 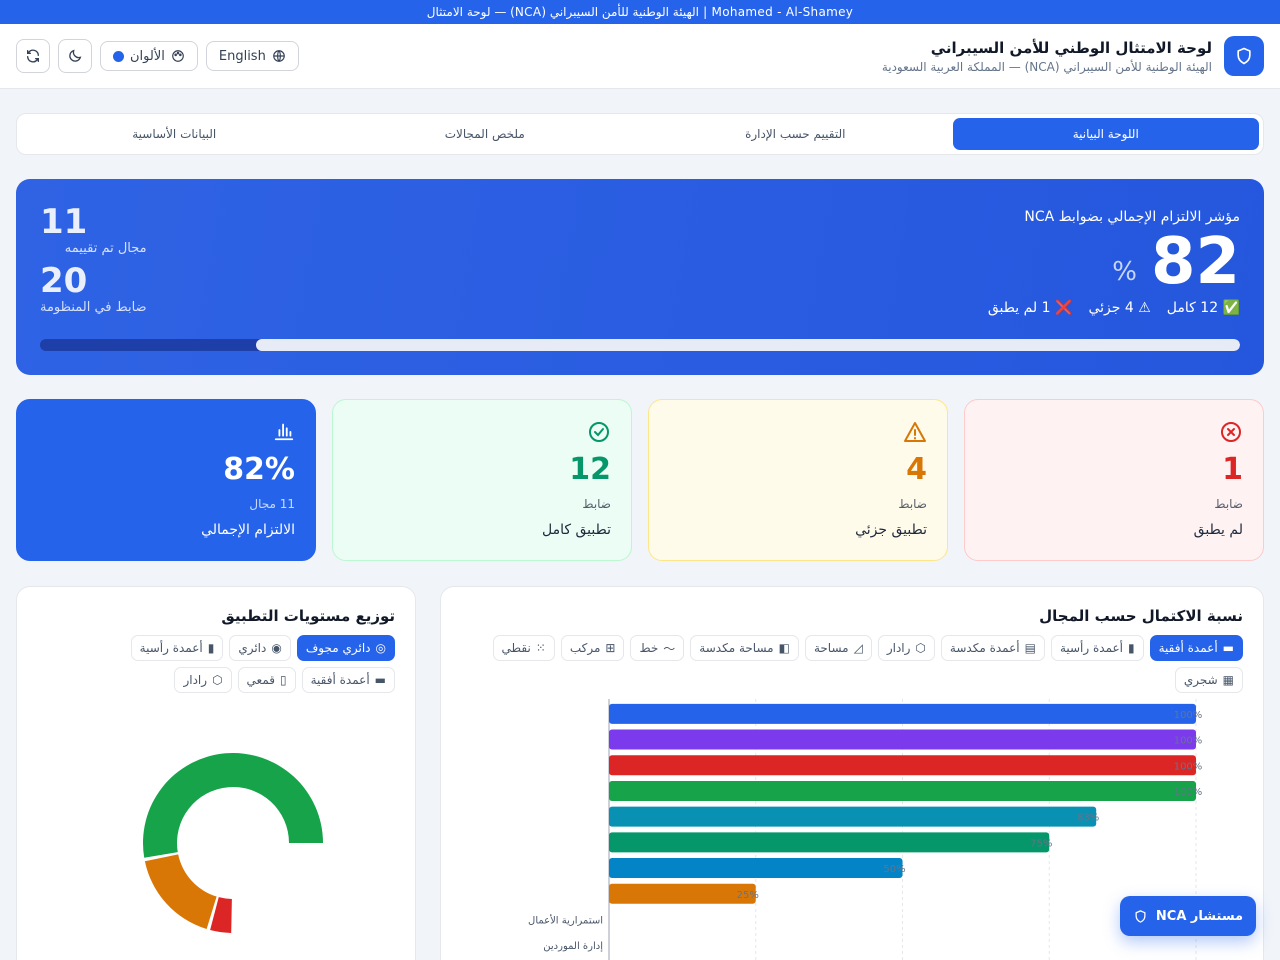 I want to click on card-full-label: تطبيق كامل, so click(x=576, y=530).